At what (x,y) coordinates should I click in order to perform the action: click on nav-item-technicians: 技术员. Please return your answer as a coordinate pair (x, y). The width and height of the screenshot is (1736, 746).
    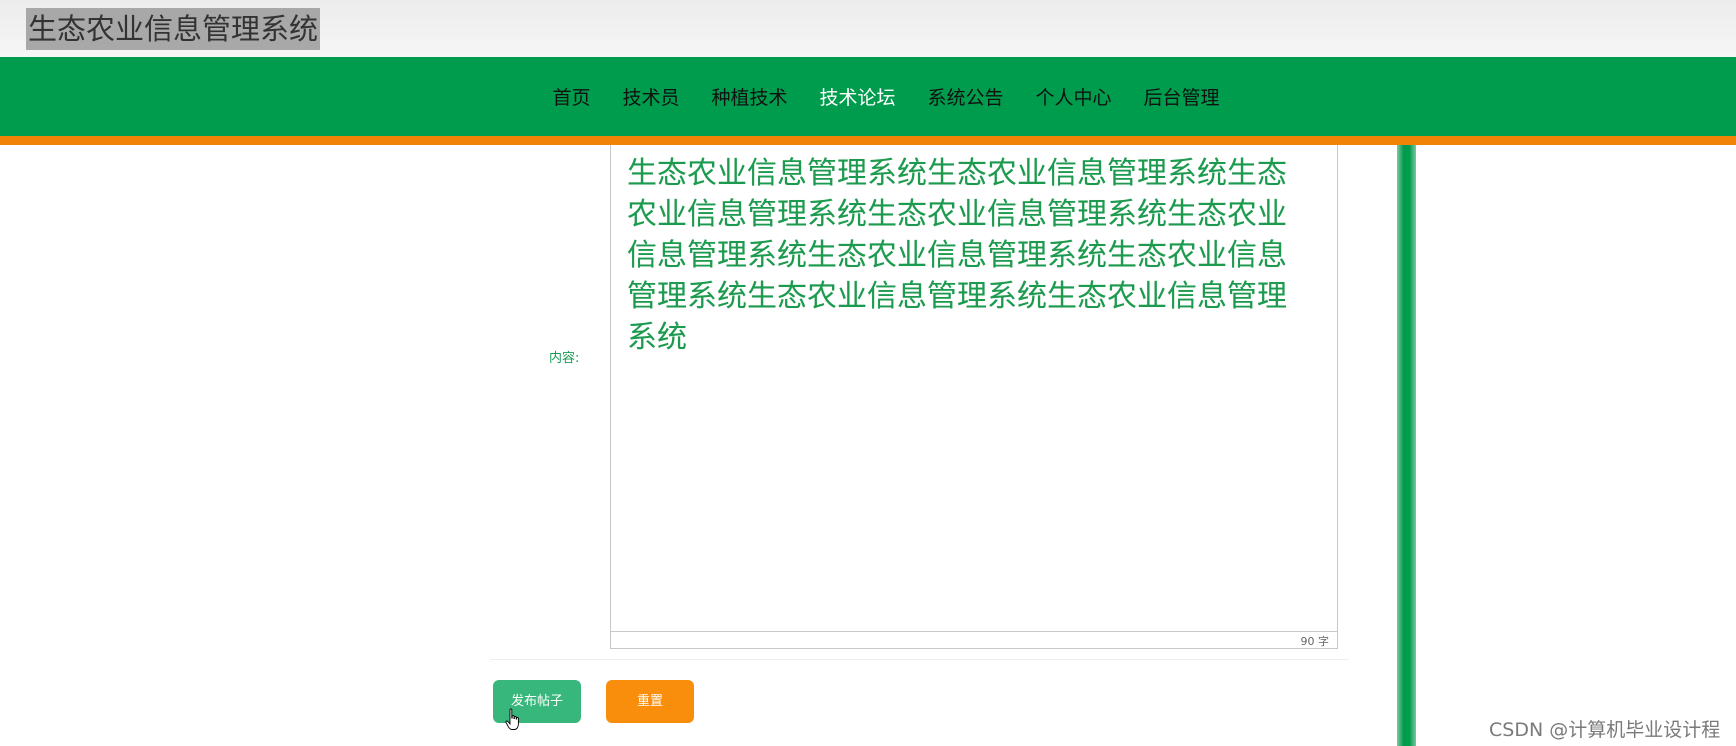
    Looking at the image, I should click on (650, 96).